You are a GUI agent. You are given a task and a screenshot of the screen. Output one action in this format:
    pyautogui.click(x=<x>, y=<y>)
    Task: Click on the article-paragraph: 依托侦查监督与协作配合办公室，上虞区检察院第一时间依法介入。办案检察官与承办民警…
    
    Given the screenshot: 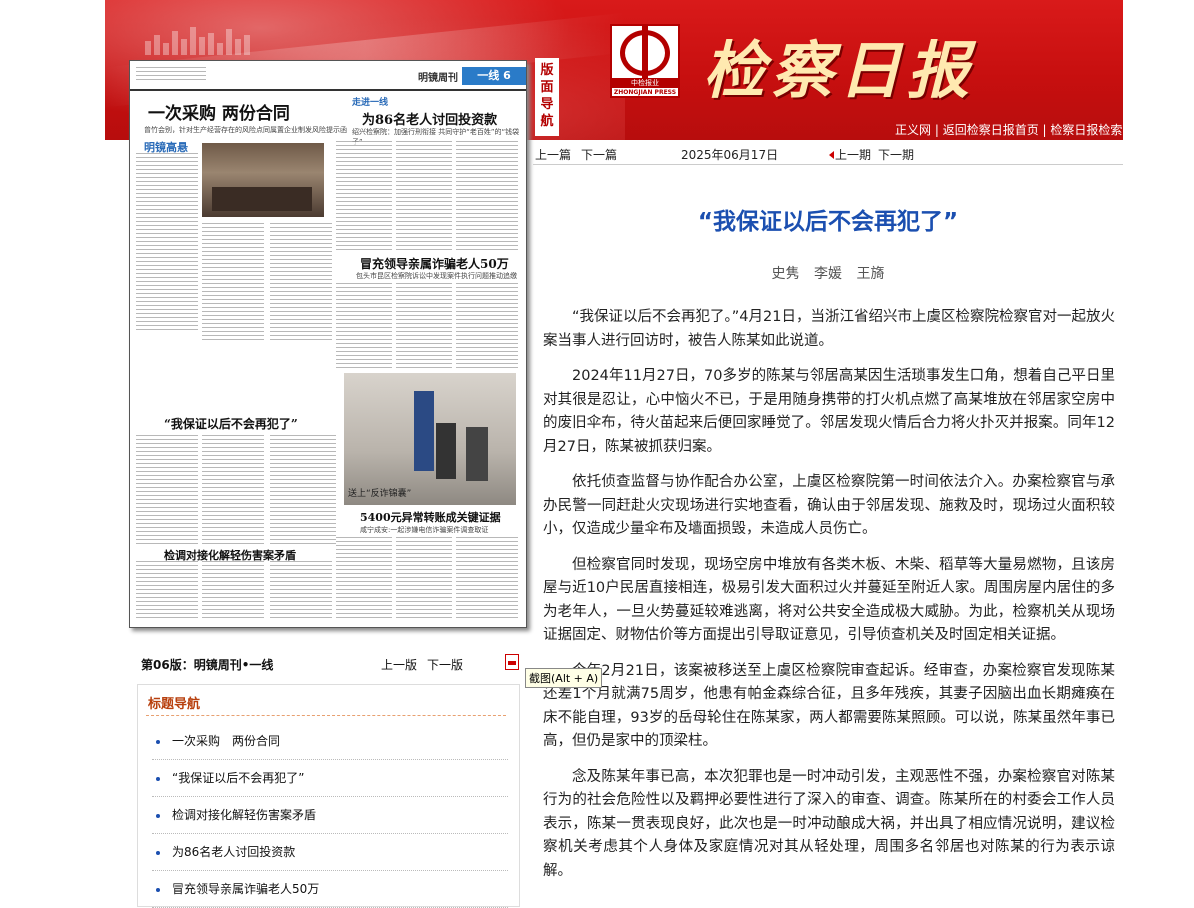 What is the action you would take?
    pyautogui.click(x=829, y=505)
    